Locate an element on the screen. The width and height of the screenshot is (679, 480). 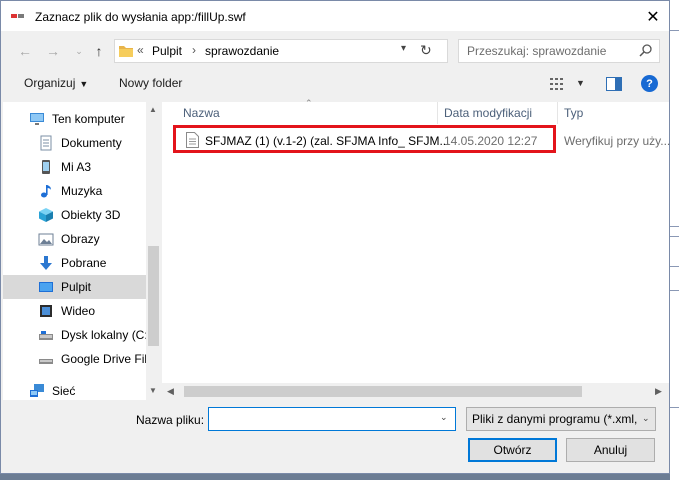
sidebar-item-siec: Sieć is located at coordinates (74, 389).